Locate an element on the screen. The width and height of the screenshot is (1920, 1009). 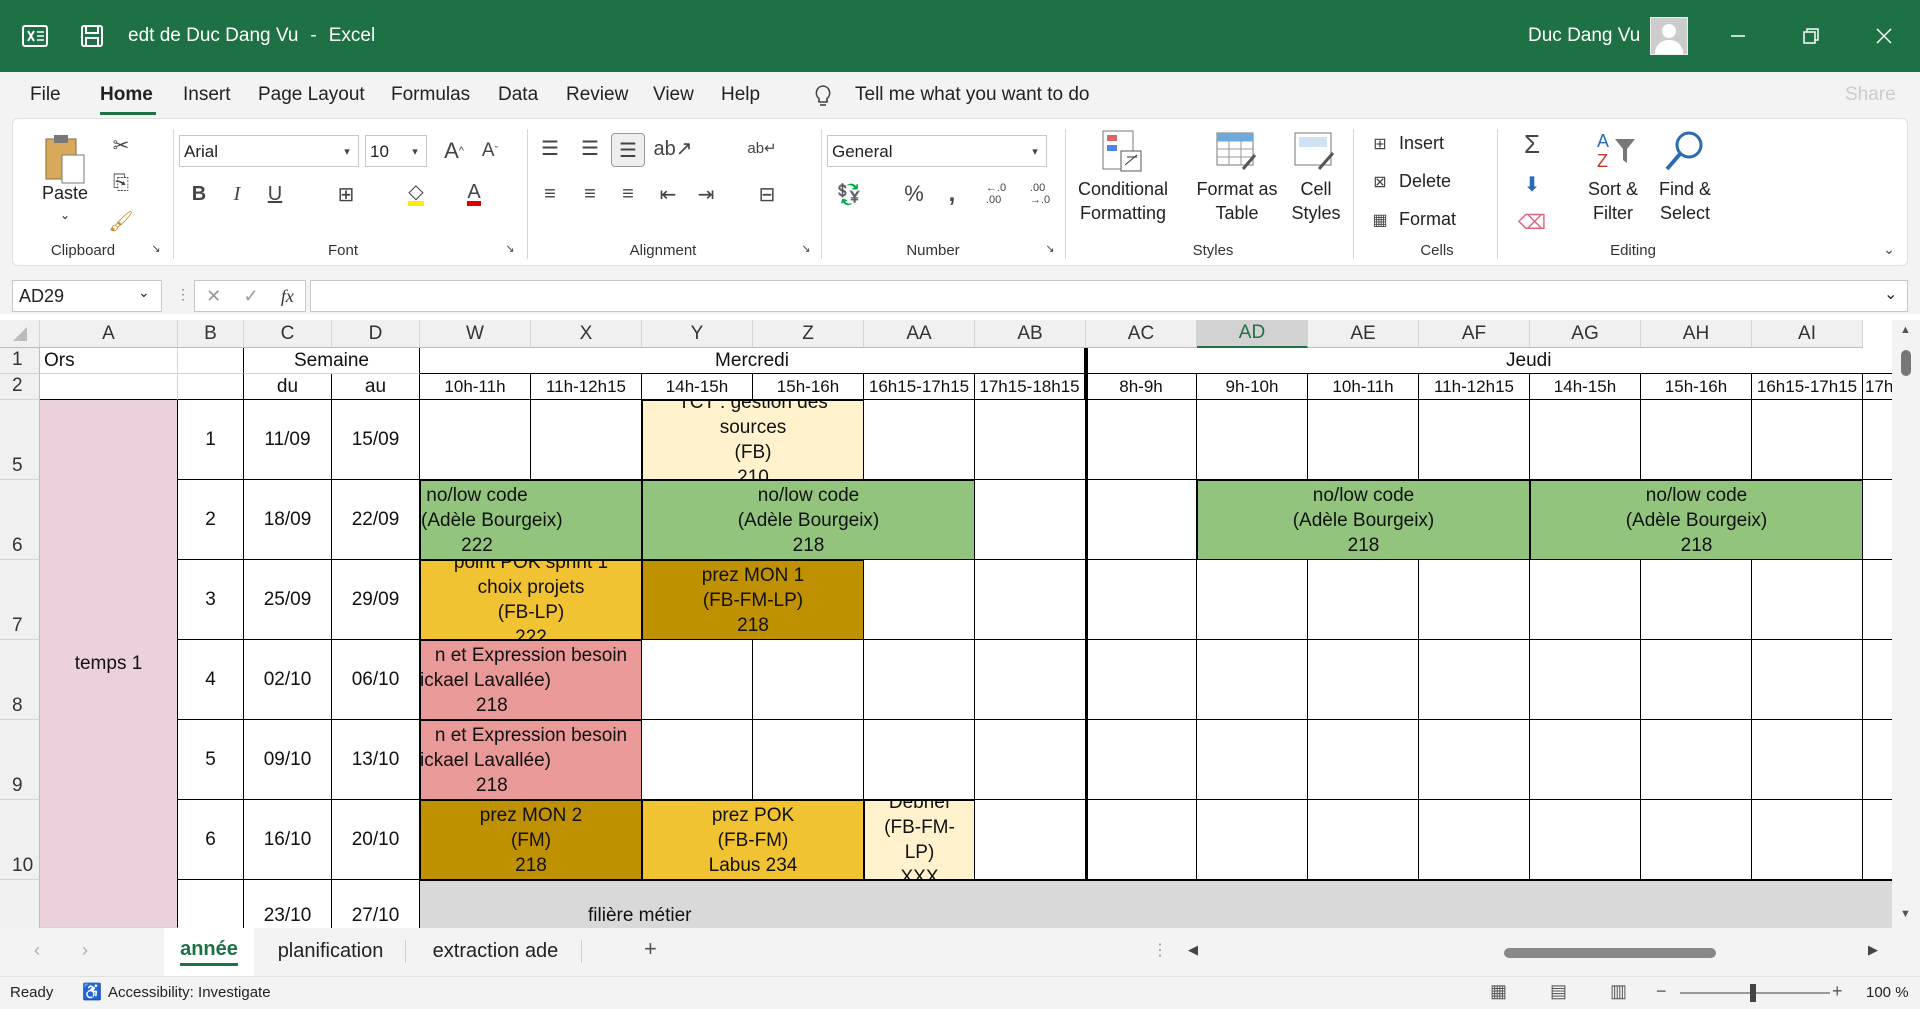
align-center-icon: ≡ is located at coordinates (590, 194).